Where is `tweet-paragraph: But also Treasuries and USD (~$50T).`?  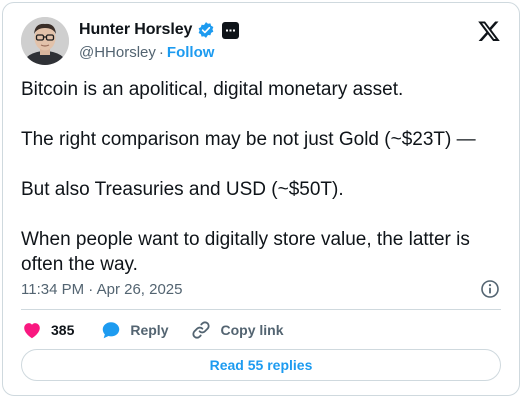
tweet-paragraph: But also Treasuries and USD (~$50T). is located at coordinates (182, 189).